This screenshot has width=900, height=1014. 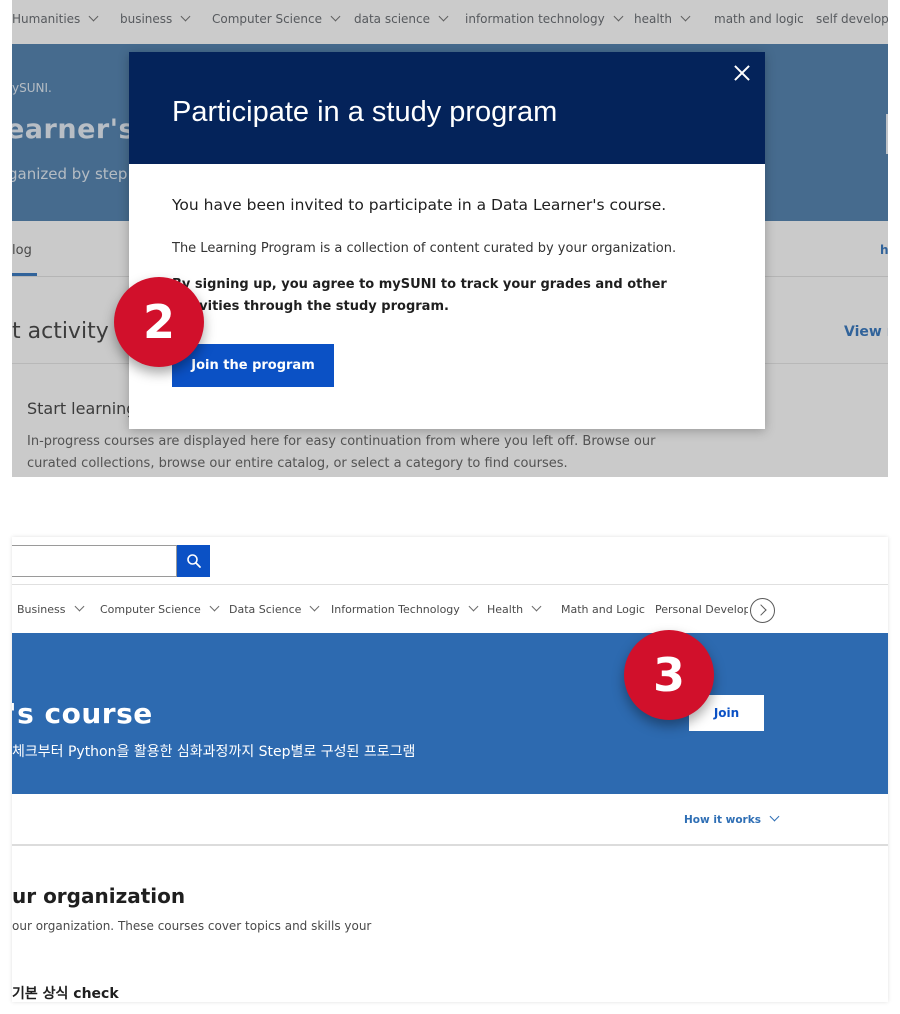 I want to click on nav-item-label: Personal Developm, so click(x=701, y=609).